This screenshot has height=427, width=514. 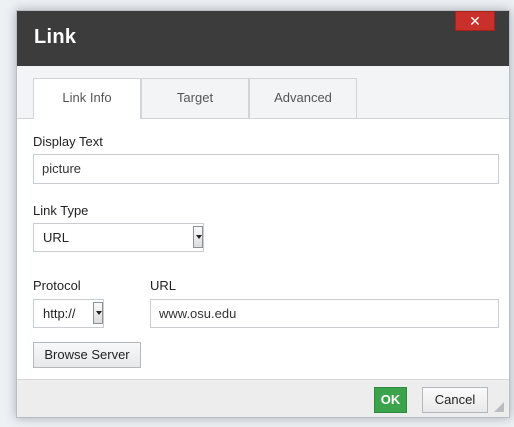 What do you see at coordinates (61, 210) in the screenshot?
I see `link-type-label: Link Type` at bounding box center [61, 210].